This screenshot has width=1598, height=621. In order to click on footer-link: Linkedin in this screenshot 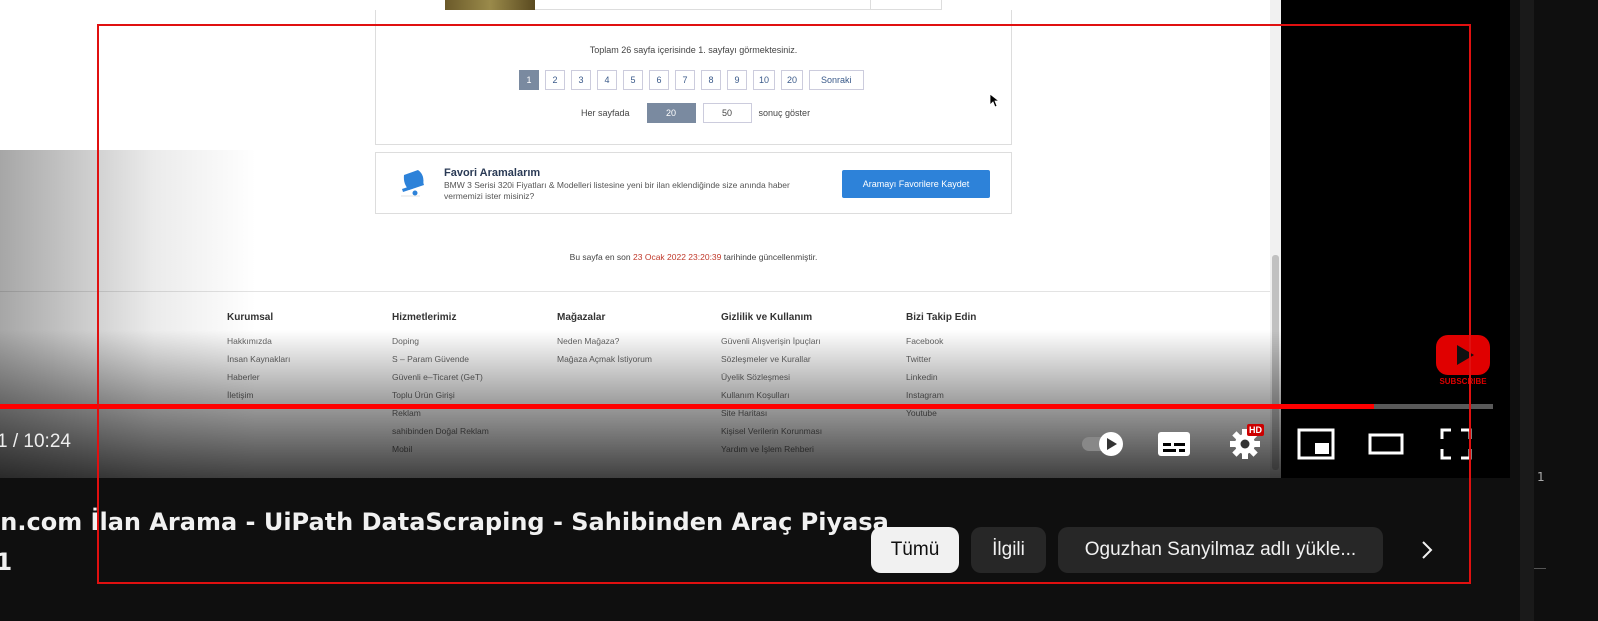, I will do `click(941, 377)`.